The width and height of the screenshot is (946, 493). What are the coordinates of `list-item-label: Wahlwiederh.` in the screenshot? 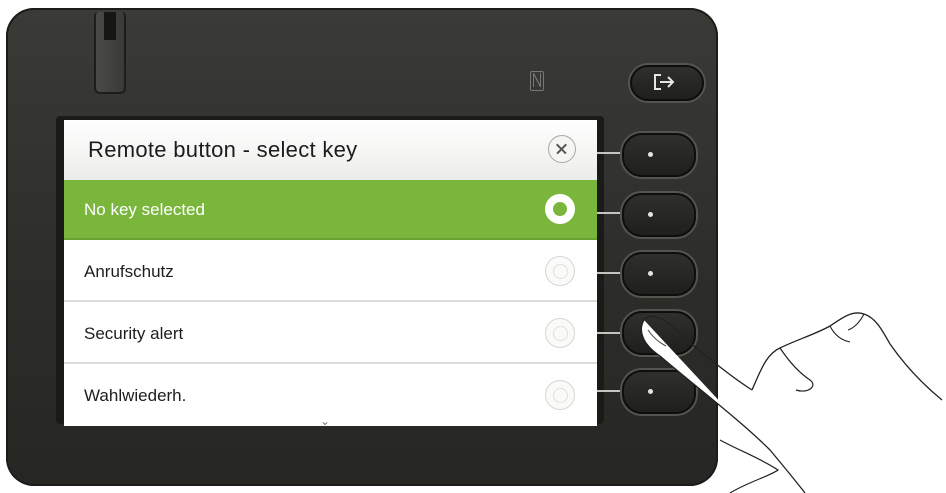 It's located at (135, 395).